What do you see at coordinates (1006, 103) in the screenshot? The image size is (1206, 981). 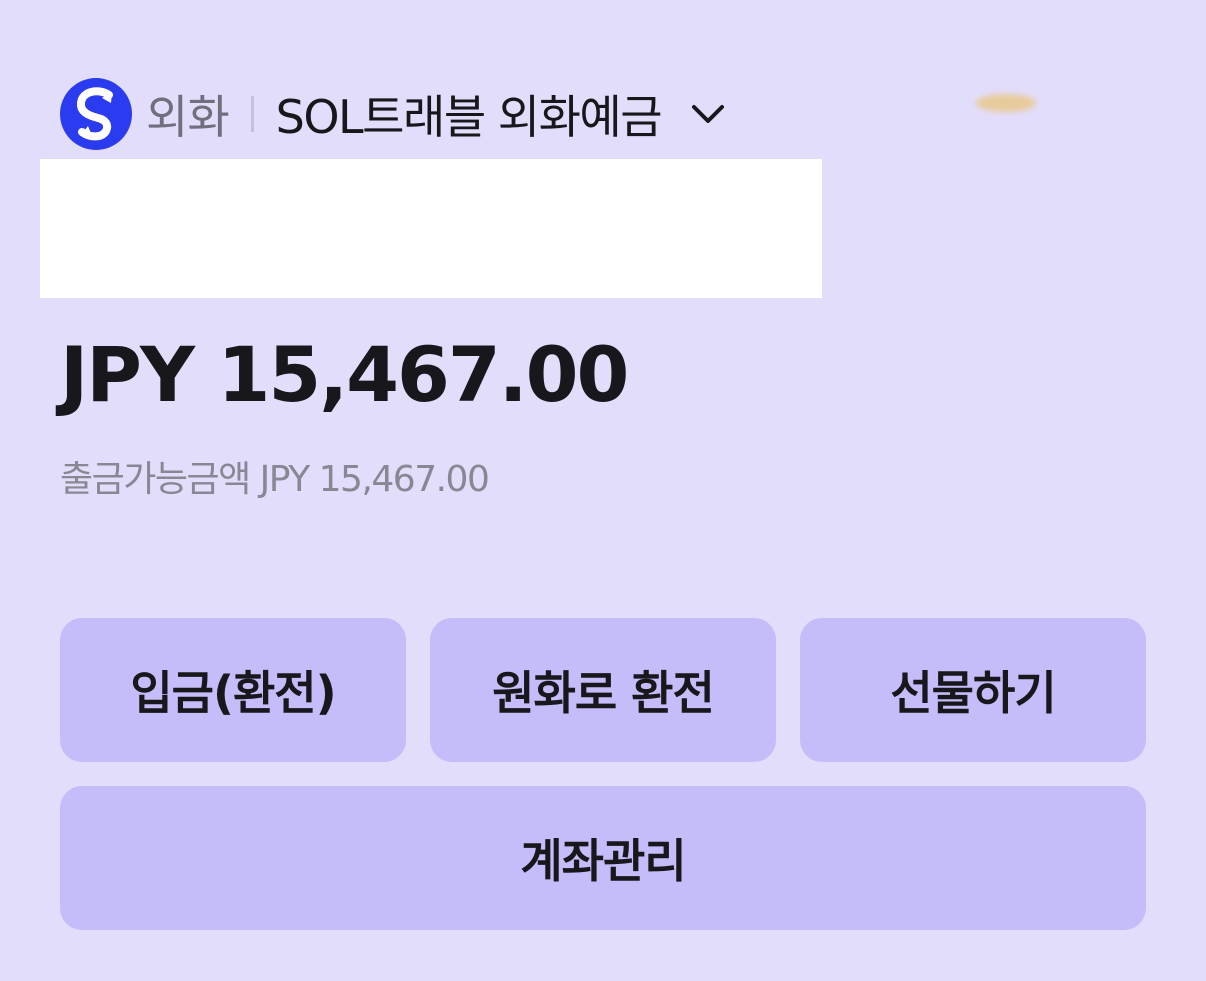 I see `decorative-smudge` at bounding box center [1006, 103].